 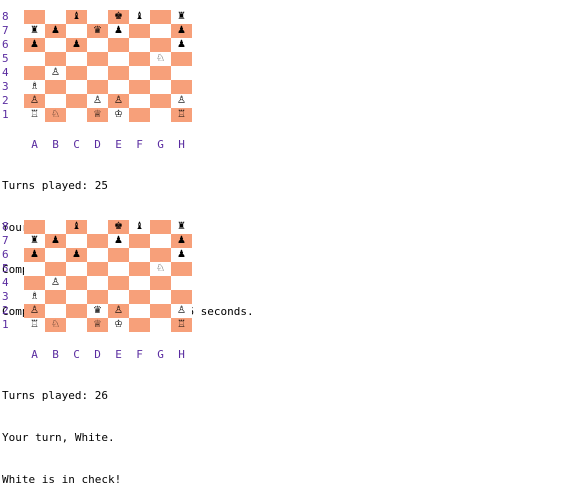 I want to click on square-g2, so click(x=160, y=101).